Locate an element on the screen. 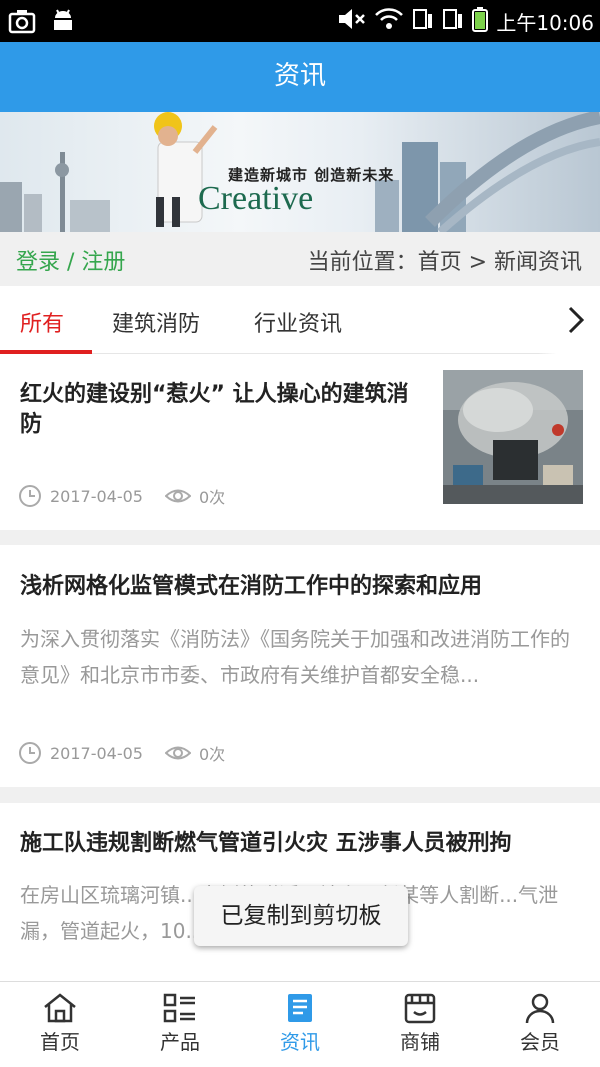 This screenshot has height=1067, width=600. nav-item-news: 资讯 is located at coordinates (300, 1024).